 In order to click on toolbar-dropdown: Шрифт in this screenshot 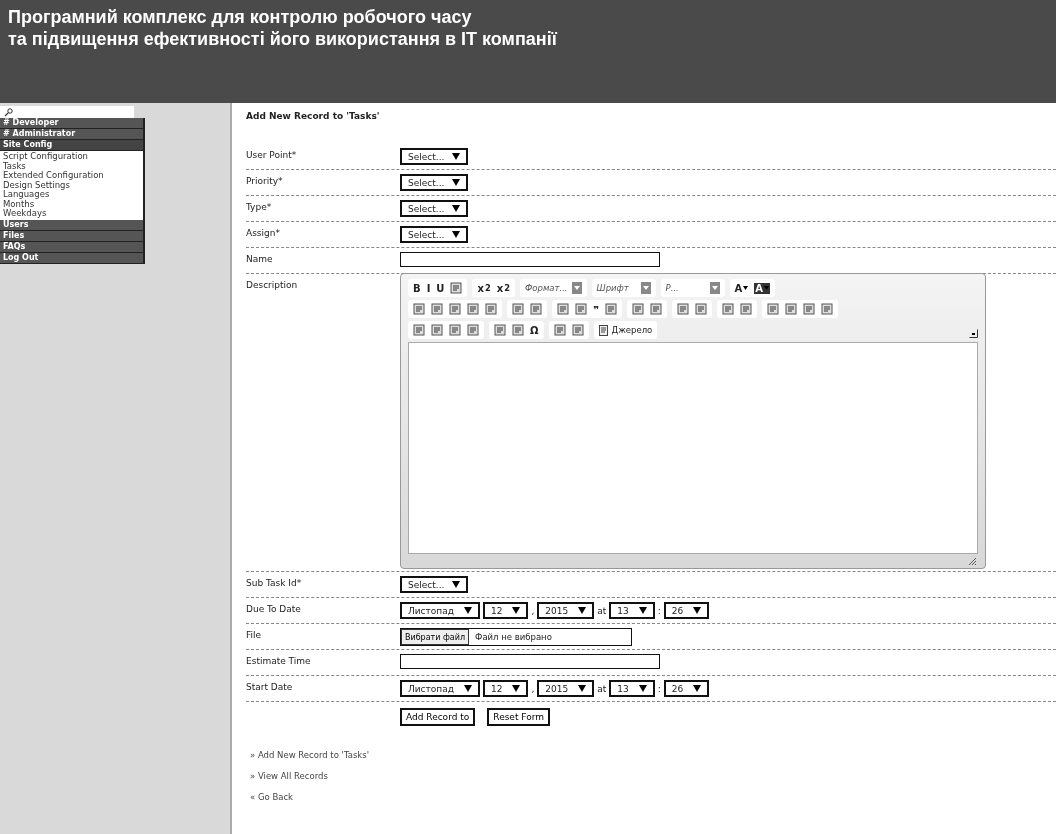, I will do `click(623, 288)`.